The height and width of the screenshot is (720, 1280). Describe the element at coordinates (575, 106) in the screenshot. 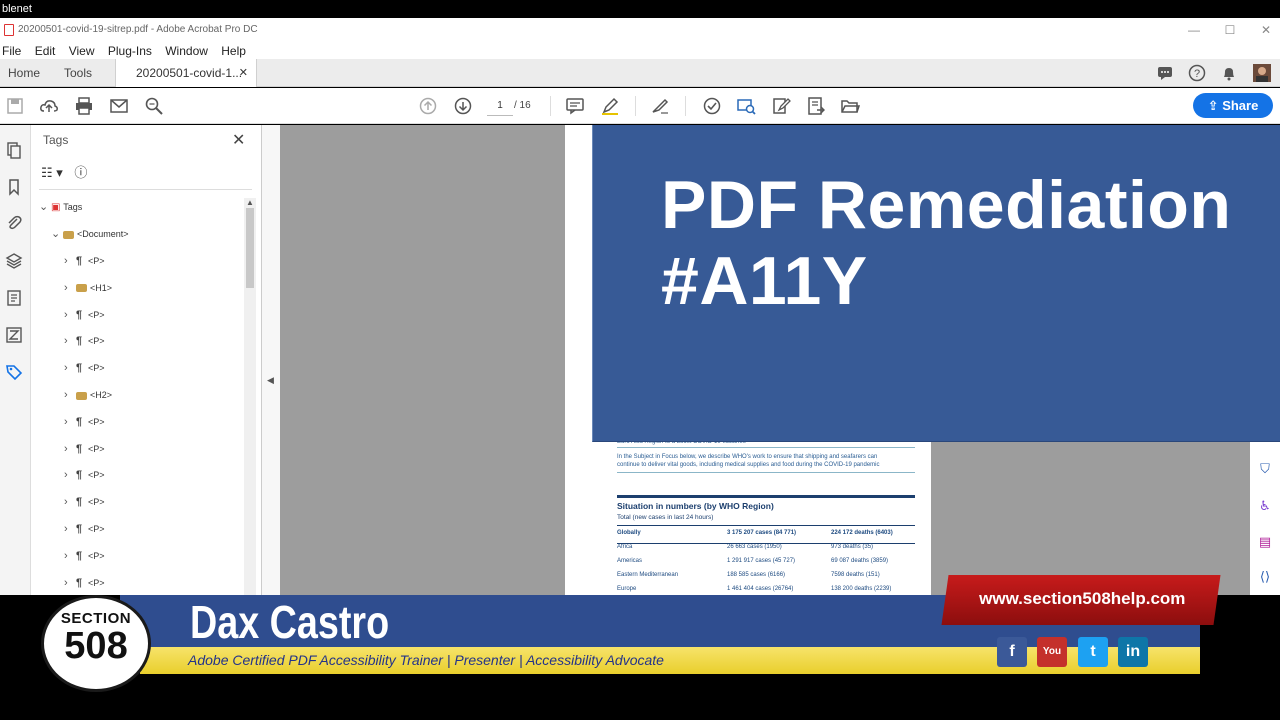

I see `add-comment-icon` at that location.